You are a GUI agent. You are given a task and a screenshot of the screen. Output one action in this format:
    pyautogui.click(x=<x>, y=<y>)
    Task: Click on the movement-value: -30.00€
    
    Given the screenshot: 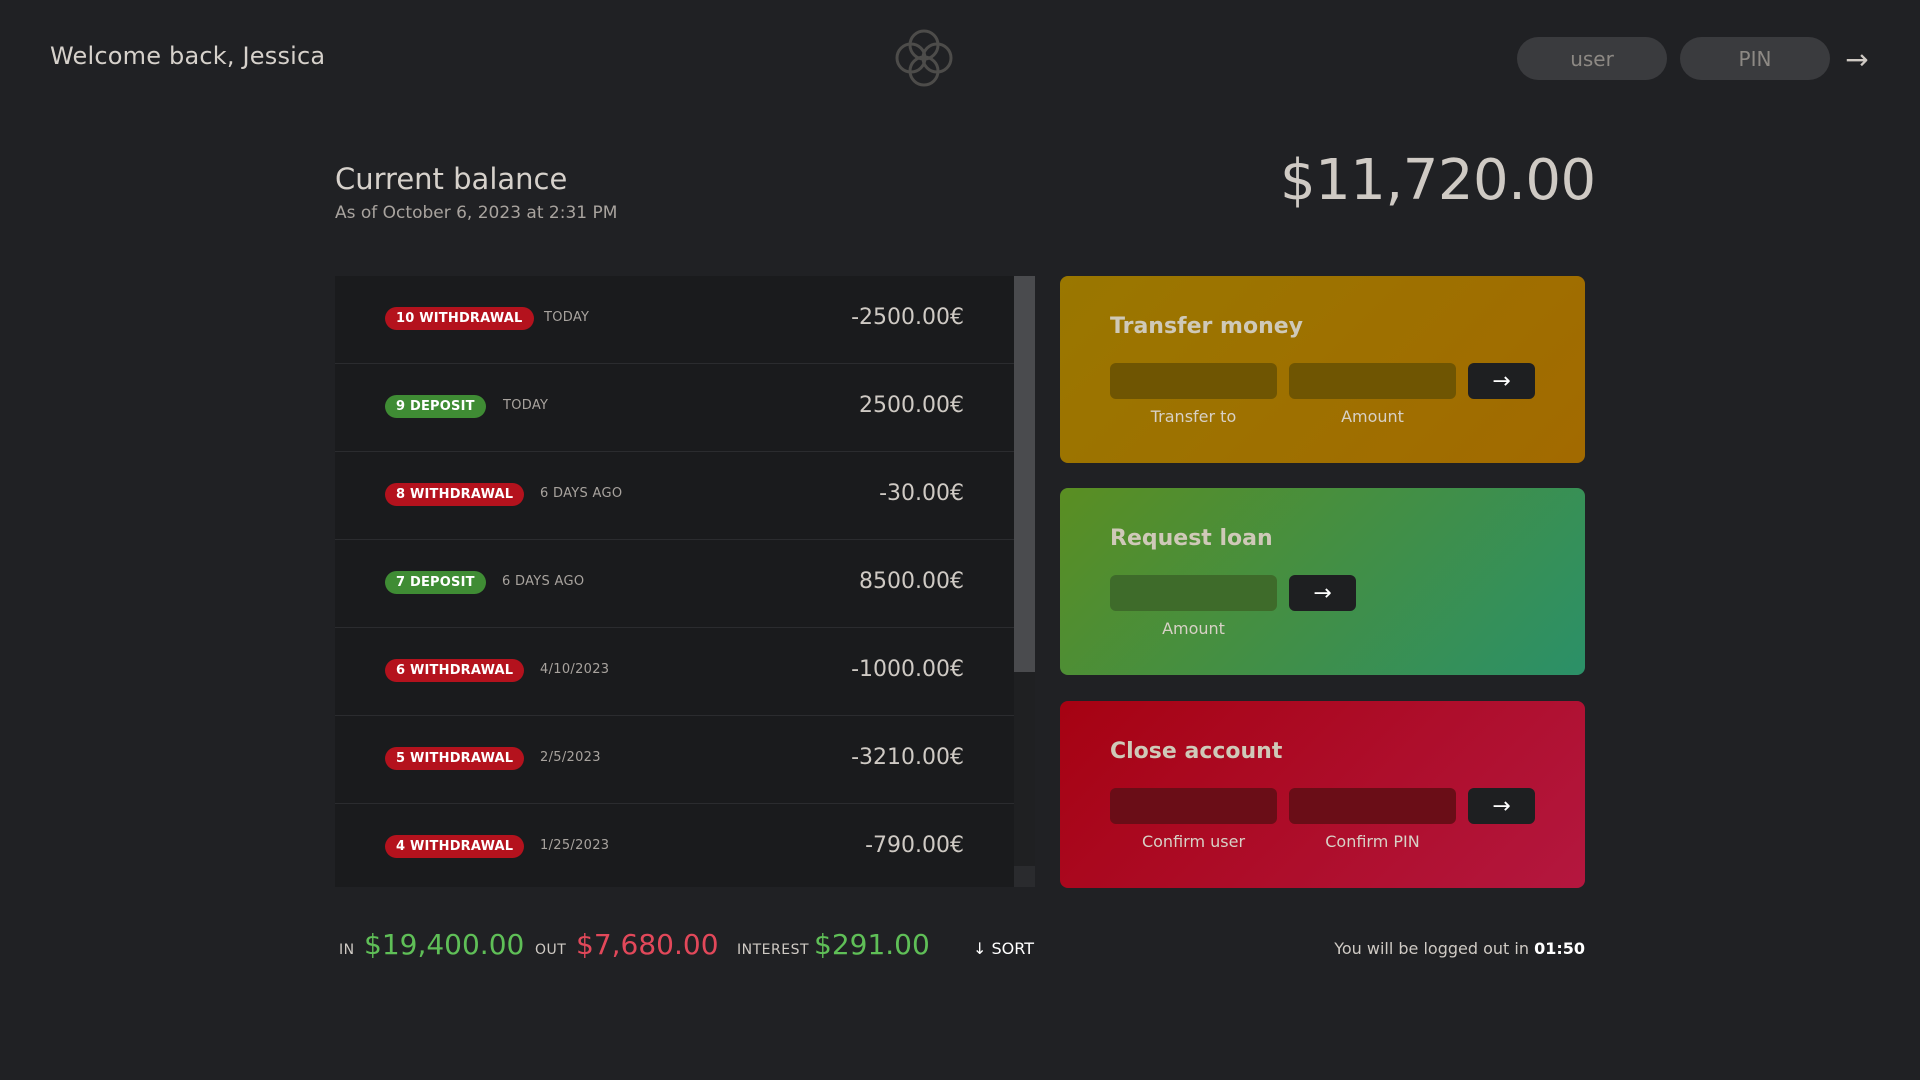 What is the action you would take?
    pyautogui.click(x=921, y=493)
    